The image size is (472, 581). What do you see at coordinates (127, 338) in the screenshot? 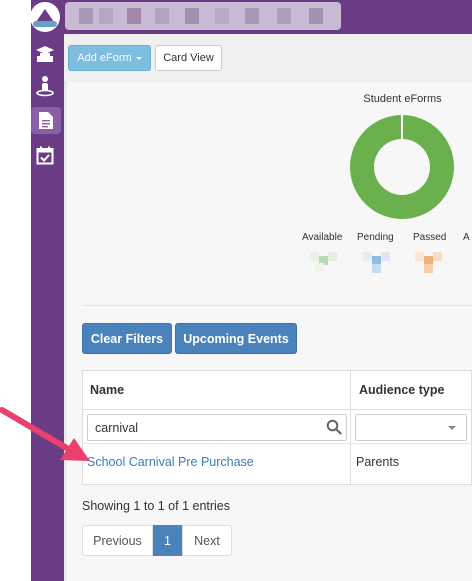
I see `clear-filters-button: Clear Filters` at bounding box center [127, 338].